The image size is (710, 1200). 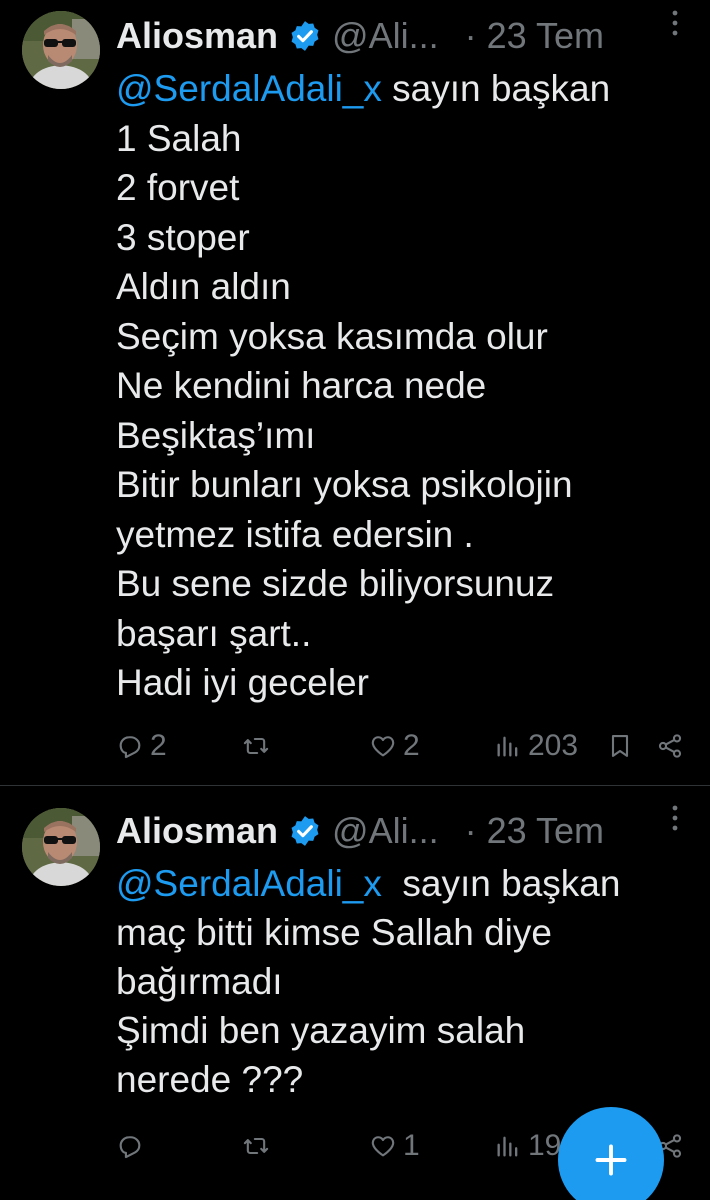 I want to click on view-count: 203, so click(x=553, y=745).